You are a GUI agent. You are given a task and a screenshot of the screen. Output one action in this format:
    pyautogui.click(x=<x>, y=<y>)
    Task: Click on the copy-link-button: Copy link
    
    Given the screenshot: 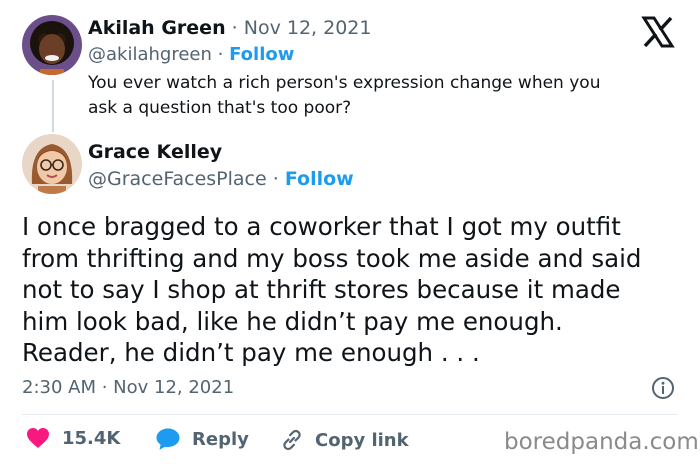 What is the action you would take?
    pyautogui.click(x=344, y=440)
    